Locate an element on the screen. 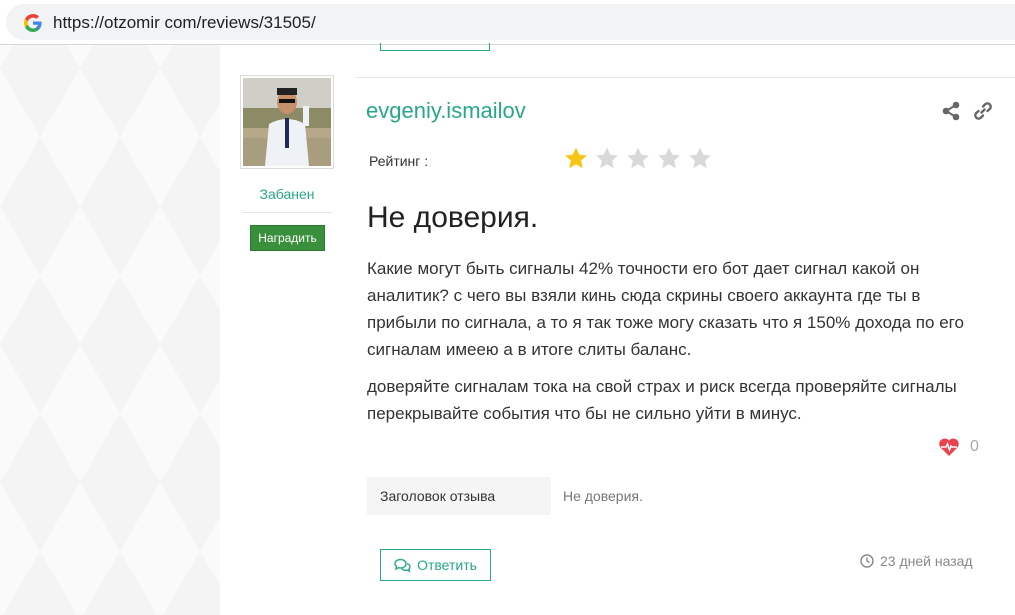 The image size is (1015, 615). url-text: https://otzomir com/reviews/31505/ is located at coordinates (184, 23).